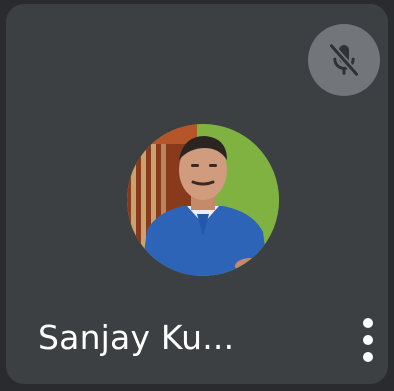  I want to click on mic-off-icon, so click(344, 60).